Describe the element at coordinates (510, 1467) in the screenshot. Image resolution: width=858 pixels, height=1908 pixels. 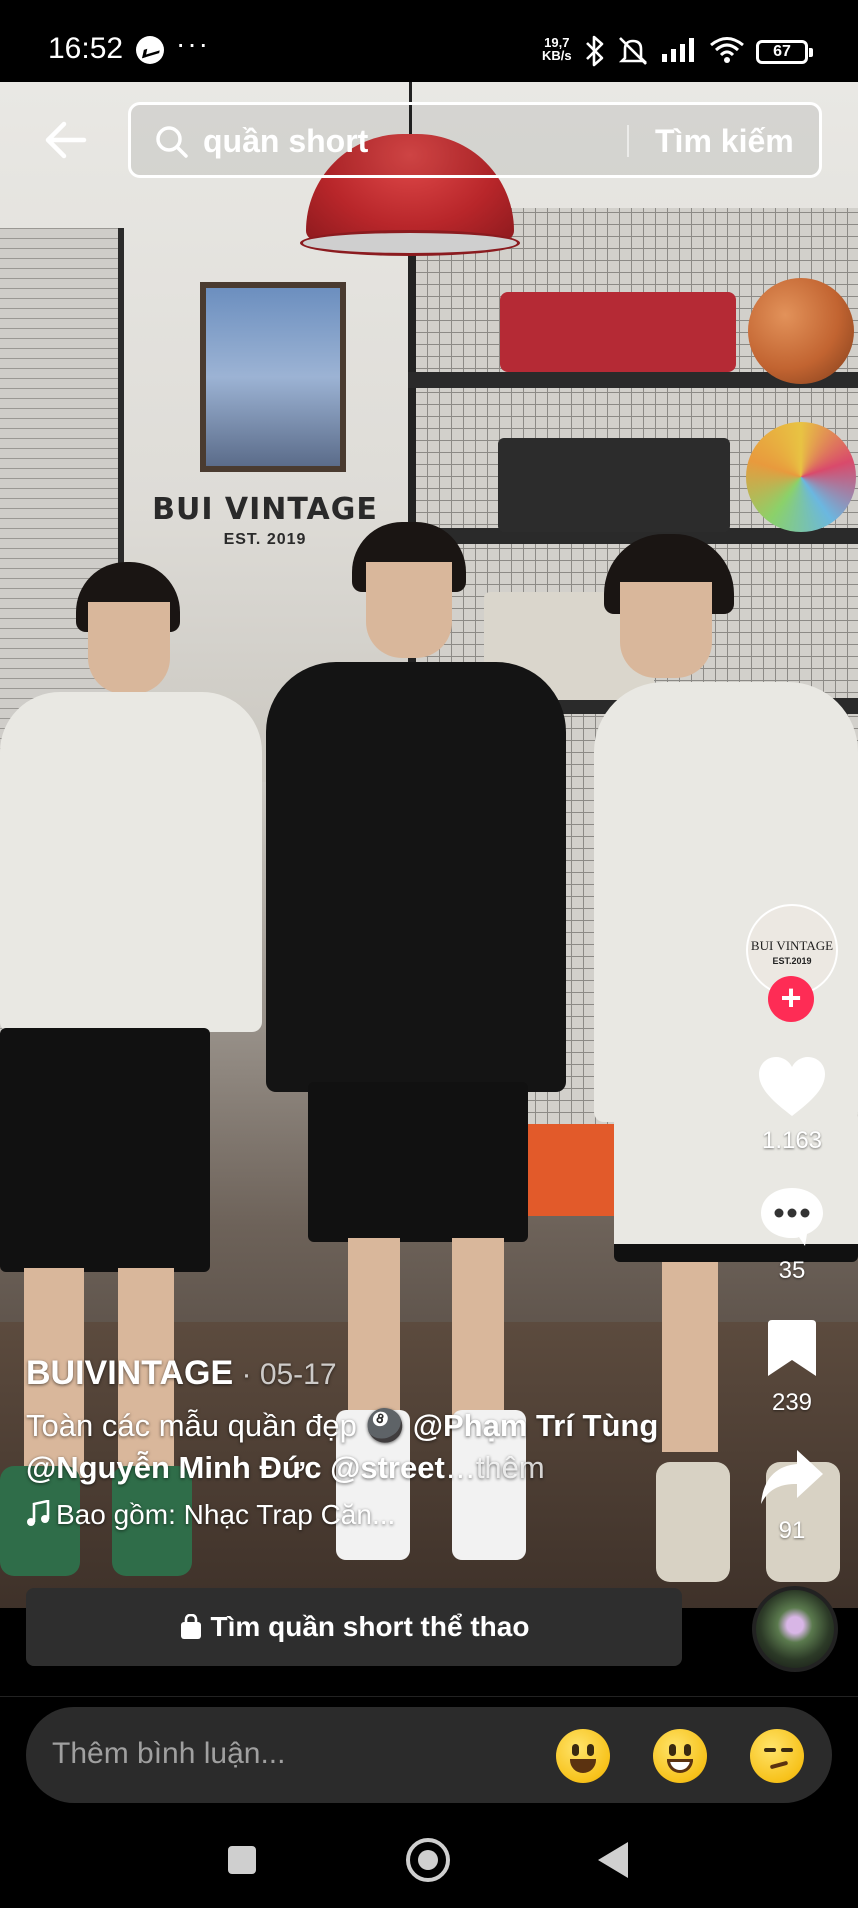
I see `see-more-link: thêm` at that location.